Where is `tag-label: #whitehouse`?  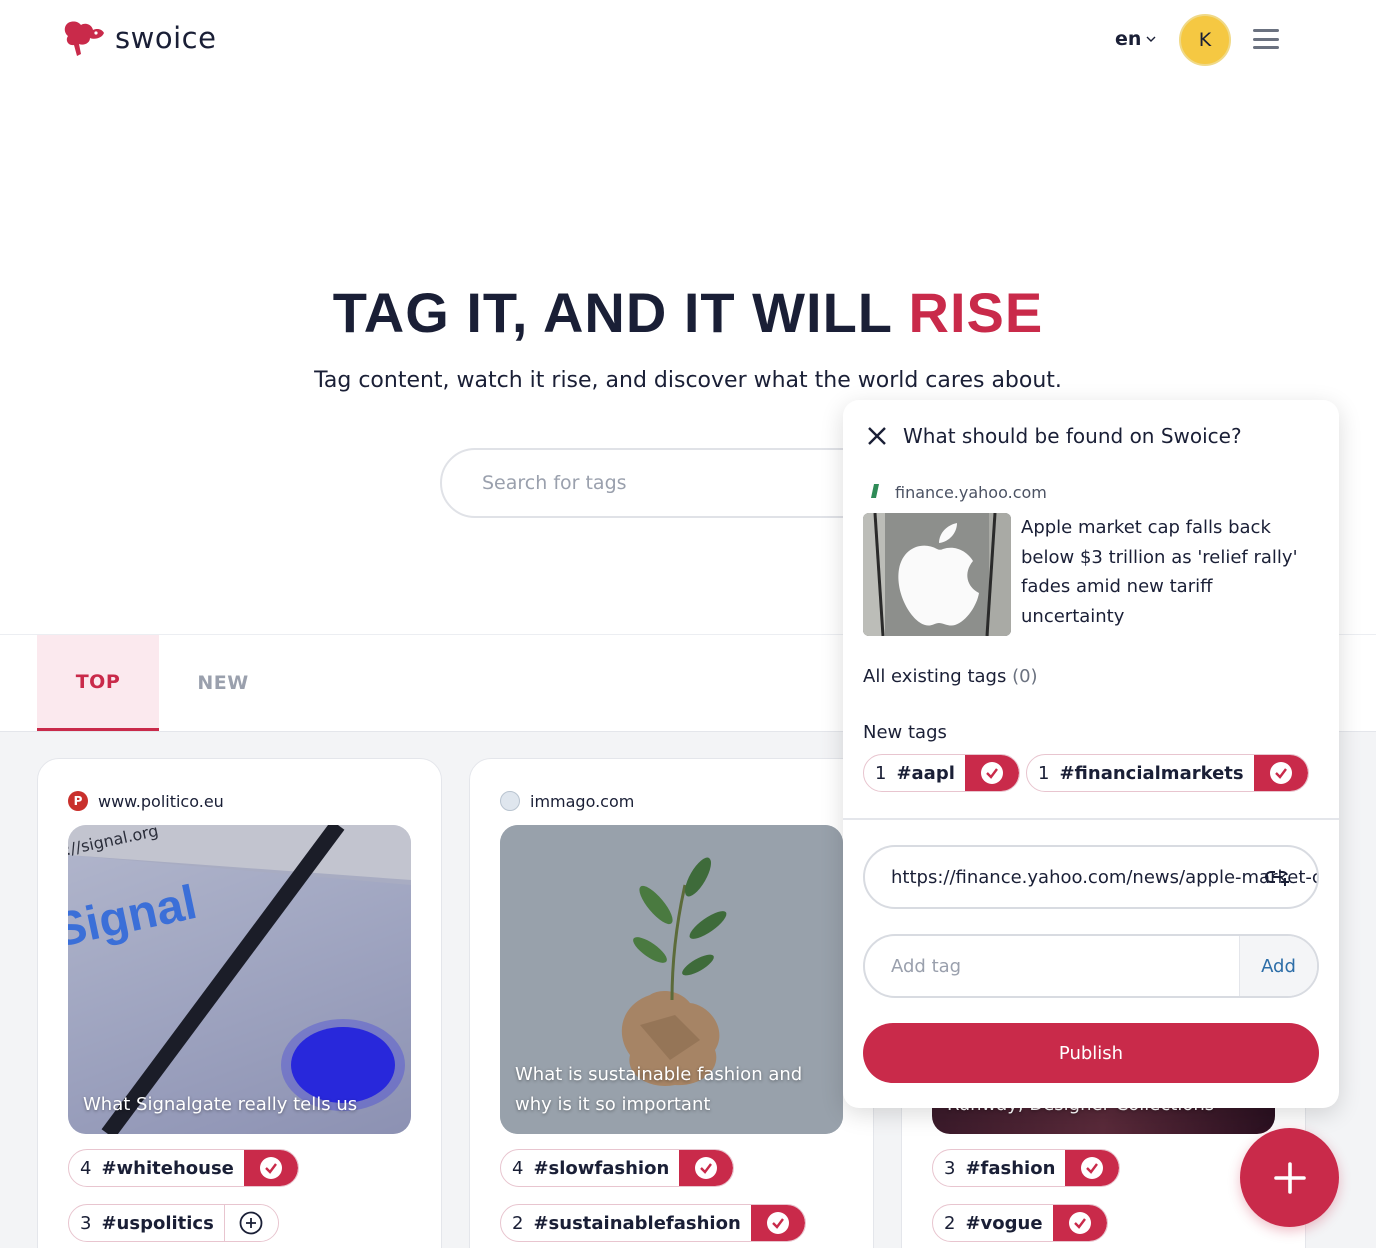
tag-label: #whitehouse is located at coordinates (167, 1168).